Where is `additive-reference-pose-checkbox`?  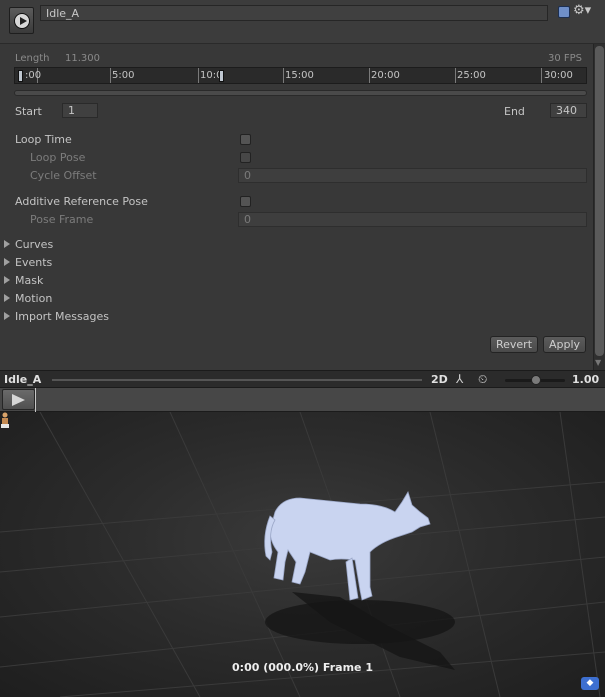
additive-reference-pose-checkbox is located at coordinates (245, 201).